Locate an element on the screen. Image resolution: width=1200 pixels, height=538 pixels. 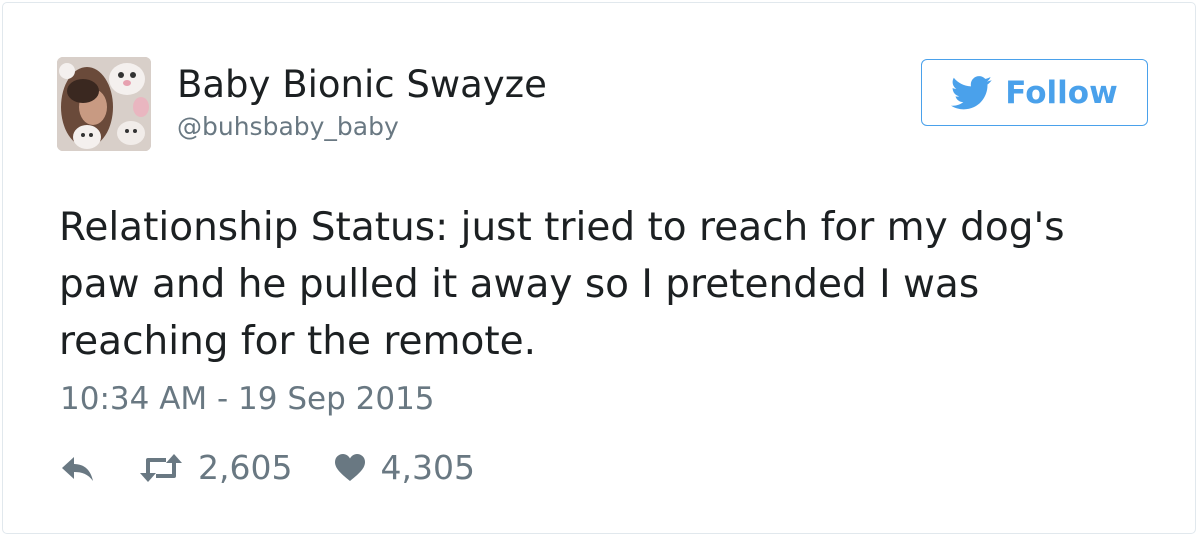
tweet-text-line: reaching for the remote. is located at coordinates (298, 341).